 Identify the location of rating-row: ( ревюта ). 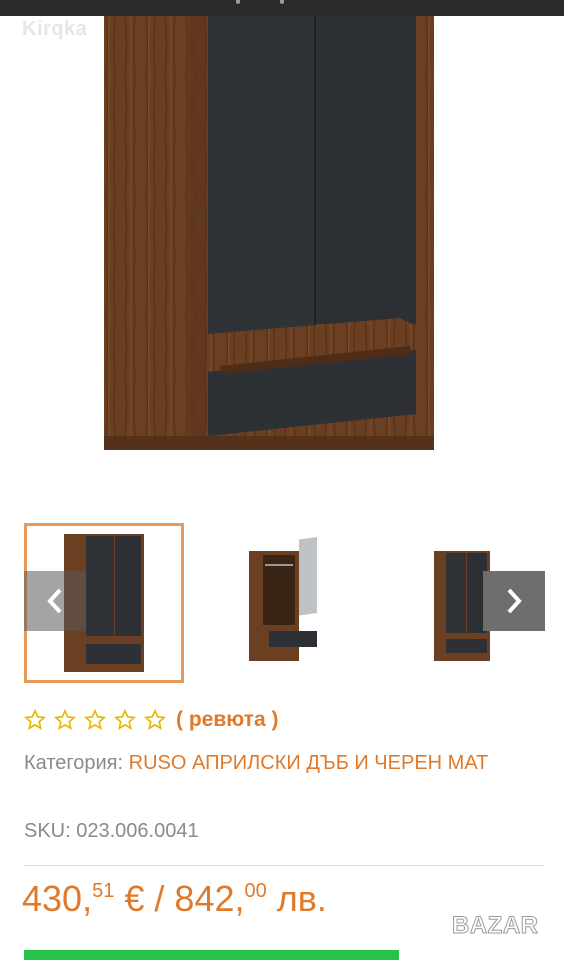
(151, 720).